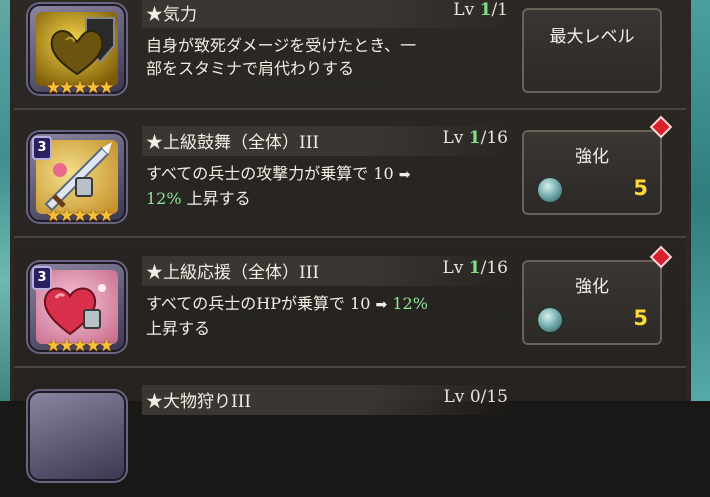  What do you see at coordinates (592, 37) in the screenshot?
I see `button-label: 最大レベル` at bounding box center [592, 37].